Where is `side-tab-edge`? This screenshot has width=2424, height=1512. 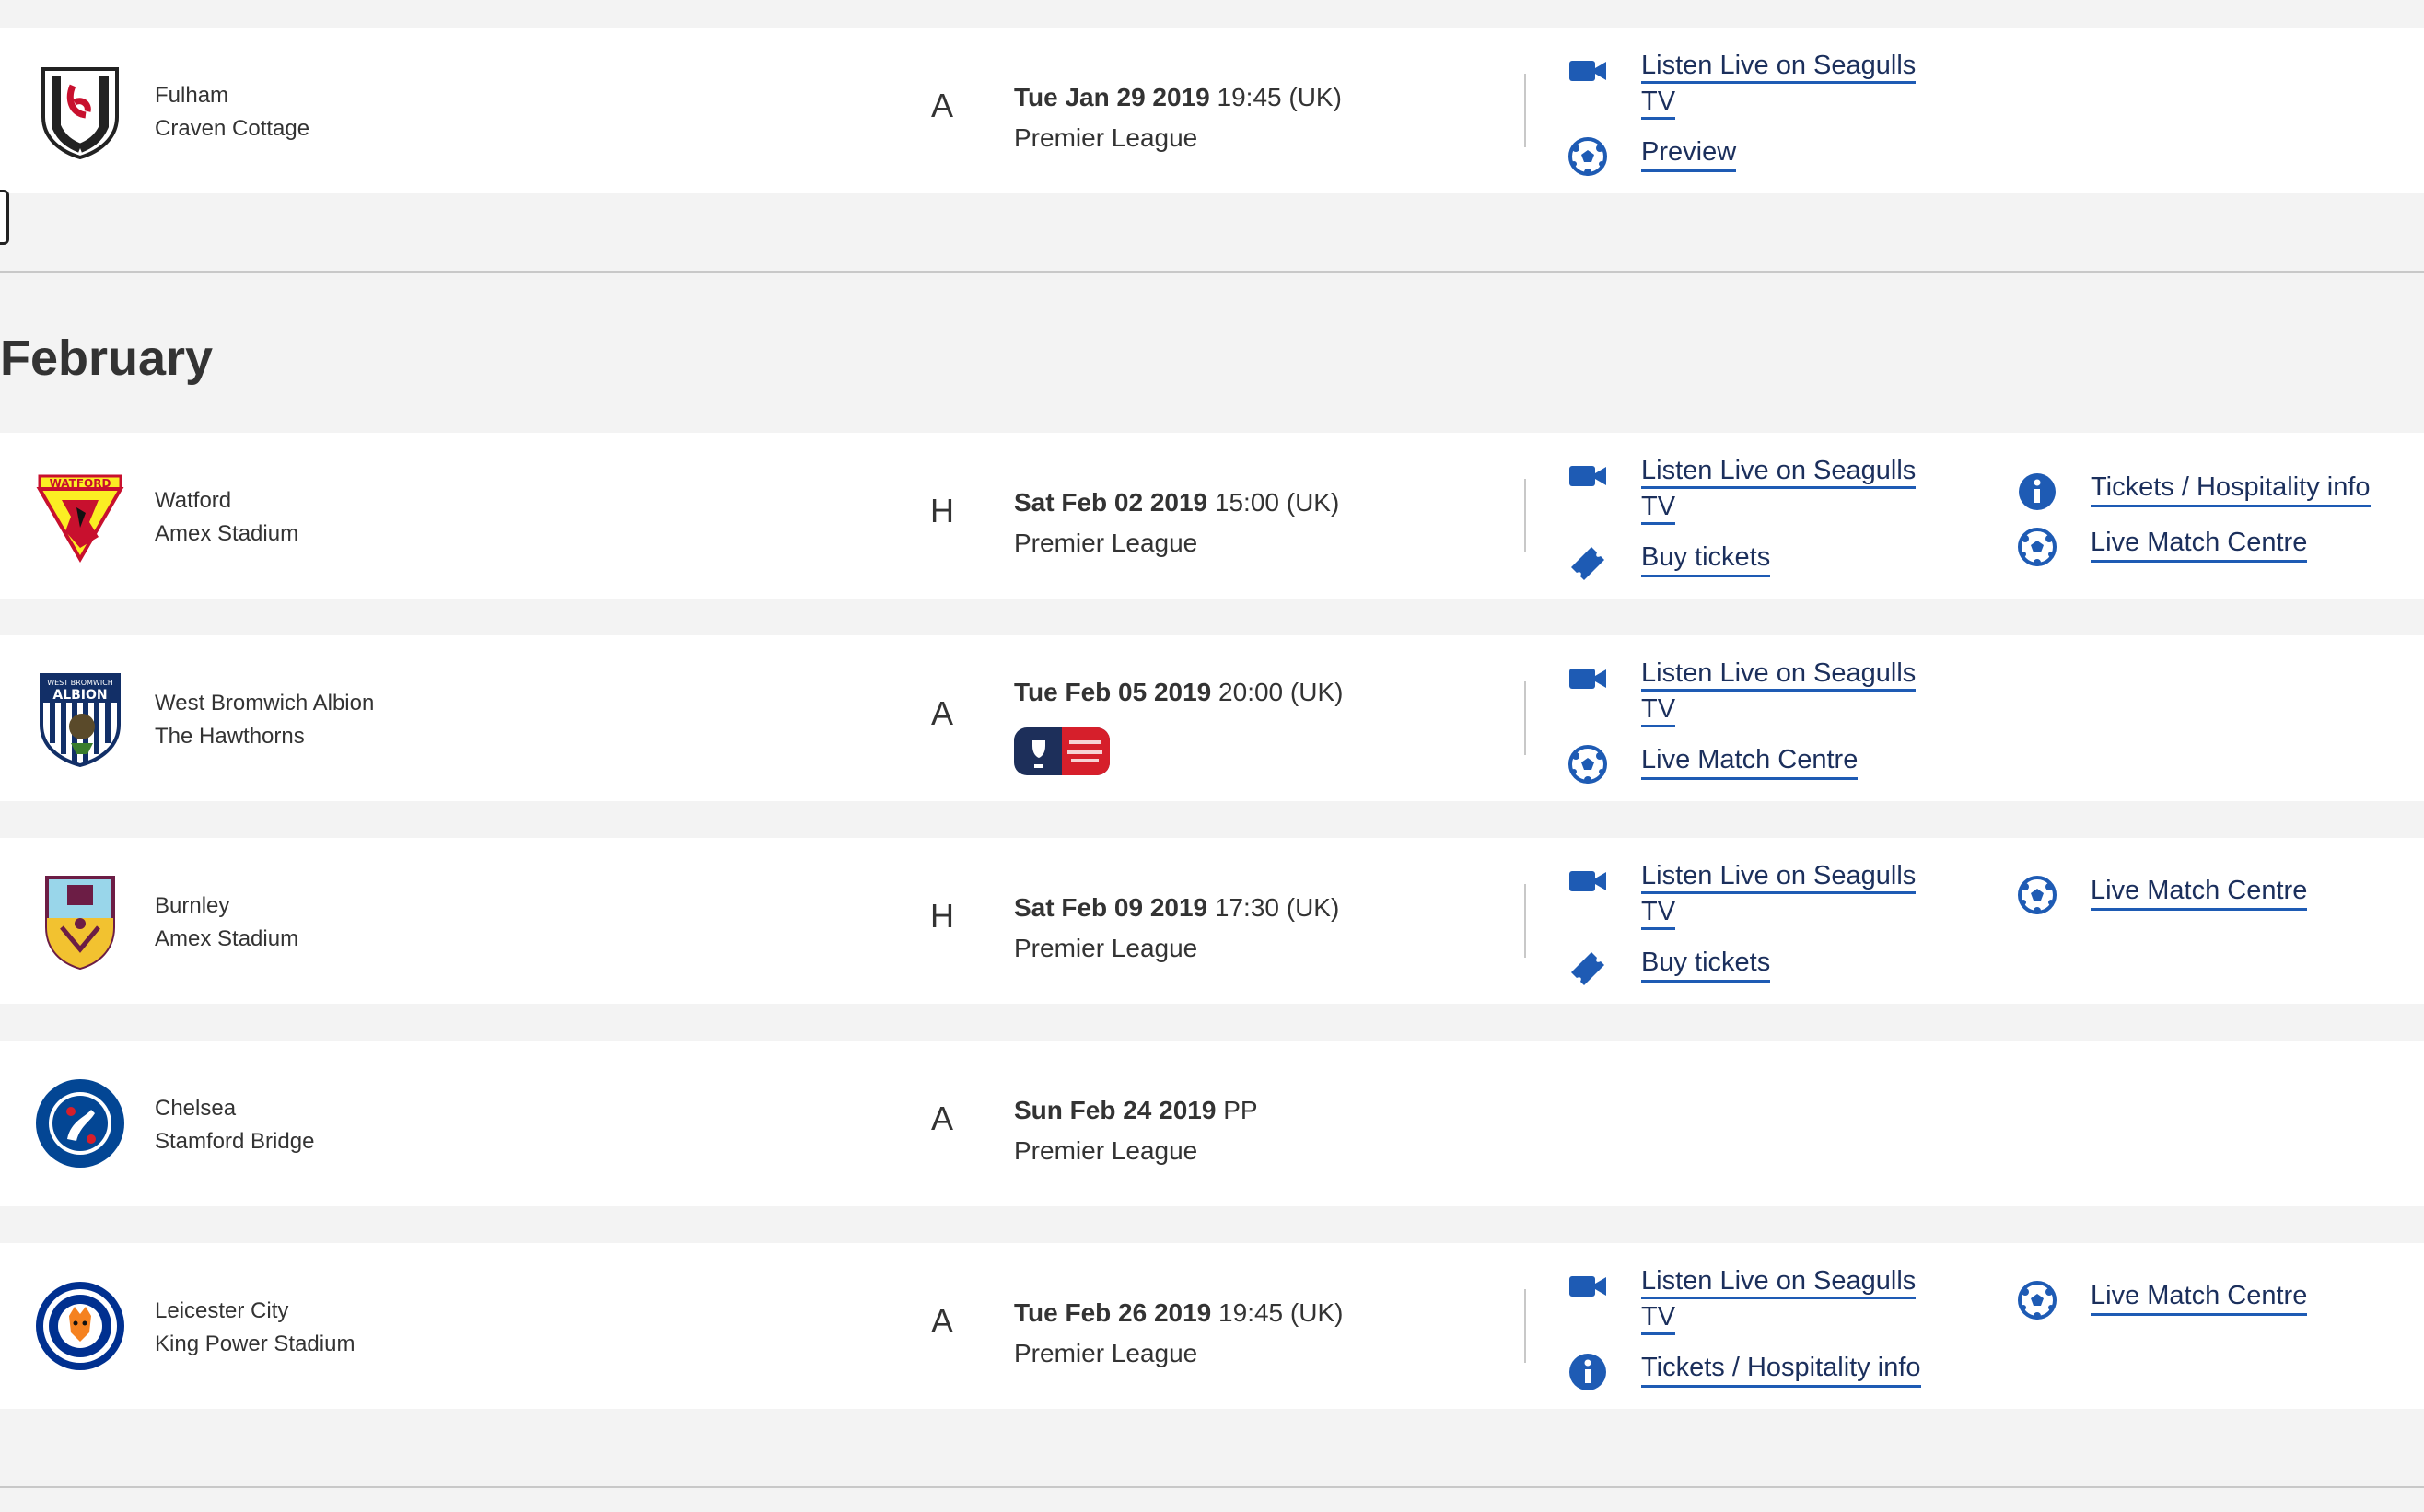 side-tab-edge is located at coordinates (4, 218).